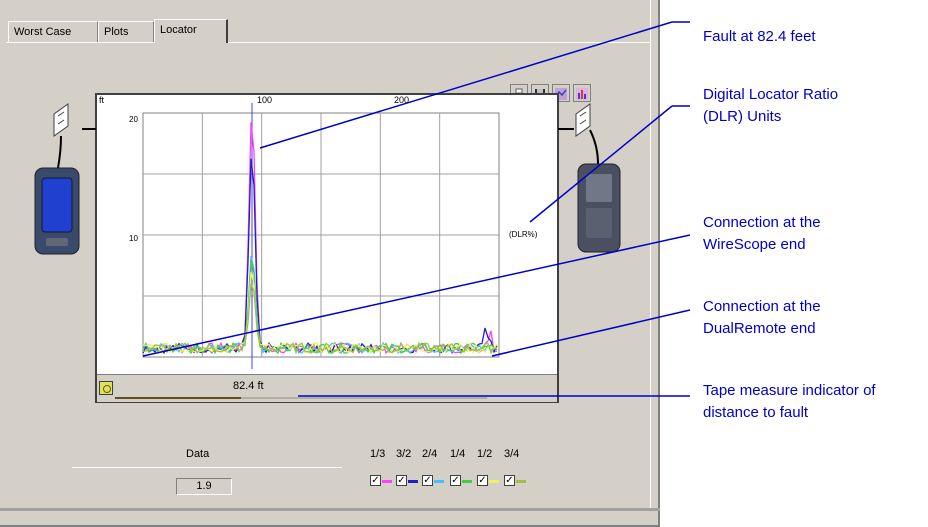 This screenshot has height=527, width=928. Describe the element at coordinates (102, 100) in the screenshot. I see `top-axis-unit: ft` at that location.